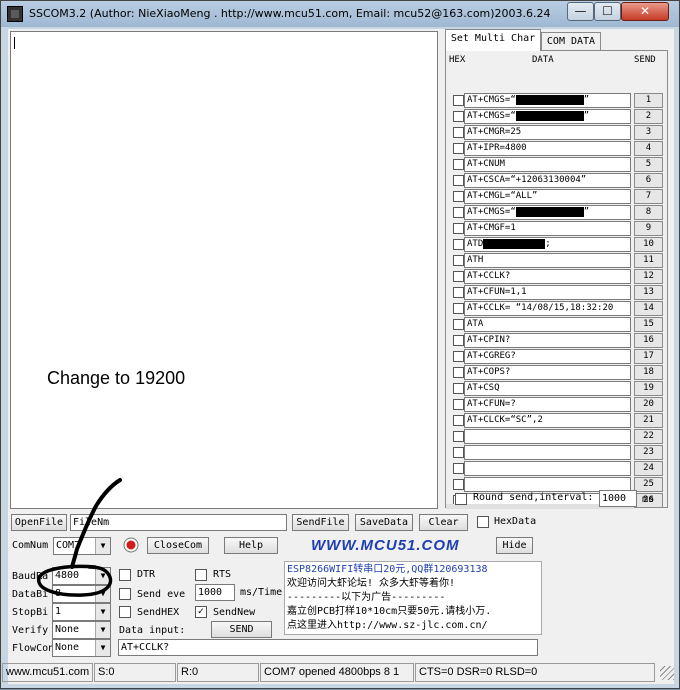  Describe the element at coordinates (215, 592) in the screenshot. I see `interval-input: 1000` at that location.